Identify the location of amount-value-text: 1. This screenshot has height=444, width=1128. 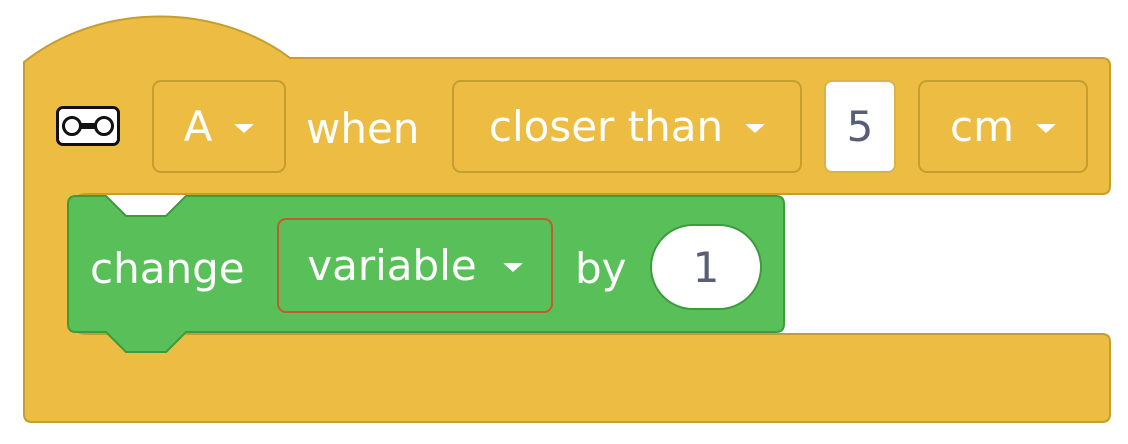
(706, 267).